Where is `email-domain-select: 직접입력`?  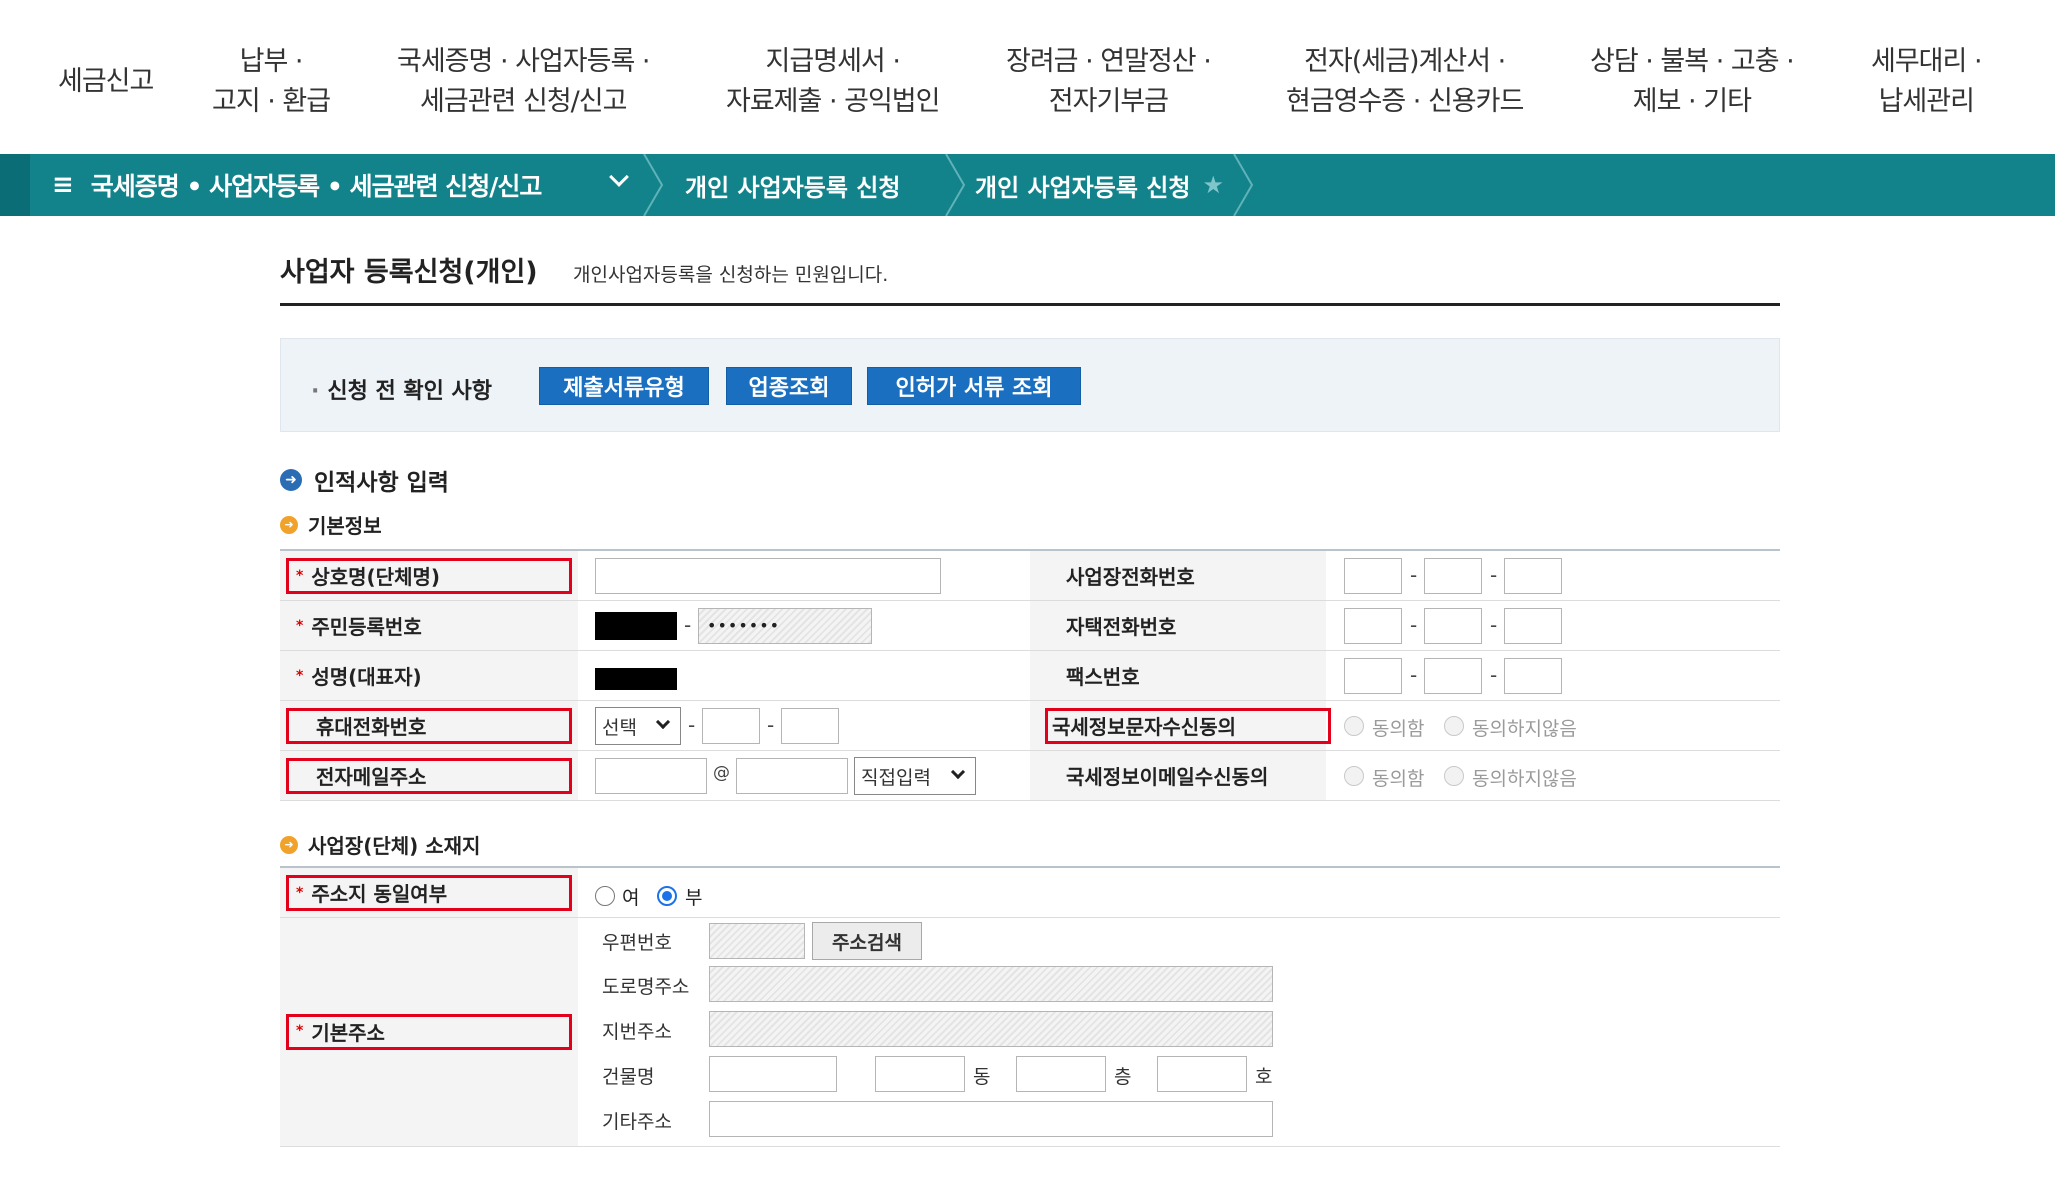
email-domain-select: 직접입력 is located at coordinates (915, 776).